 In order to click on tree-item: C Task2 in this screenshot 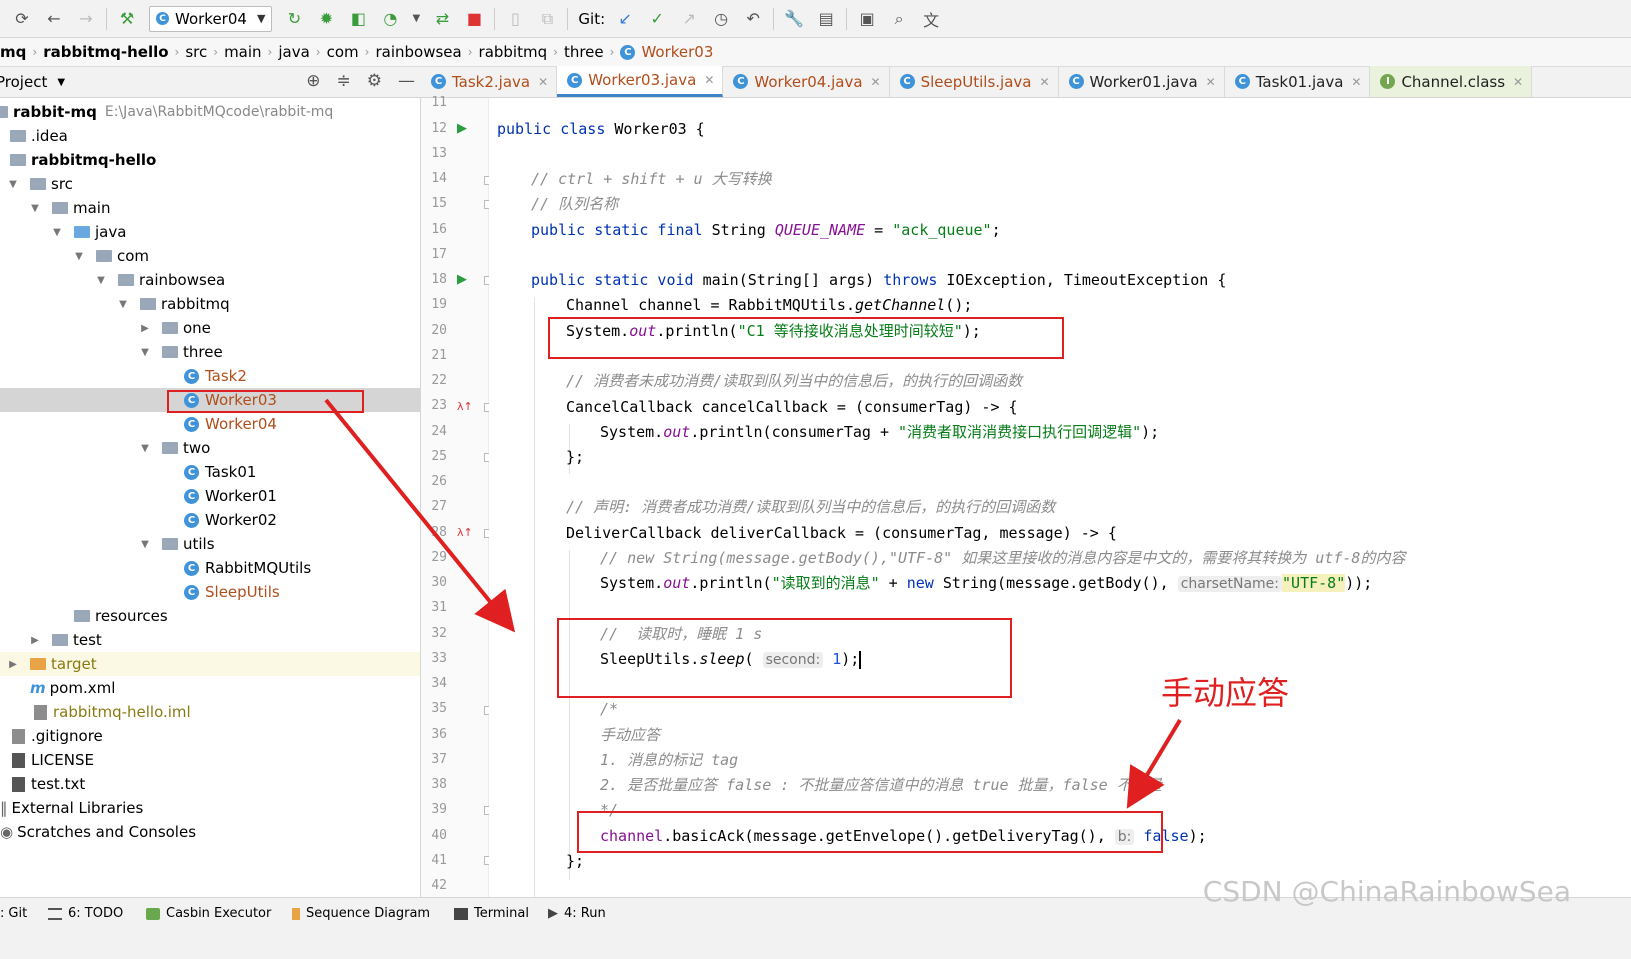, I will do `click(210, 376)`.